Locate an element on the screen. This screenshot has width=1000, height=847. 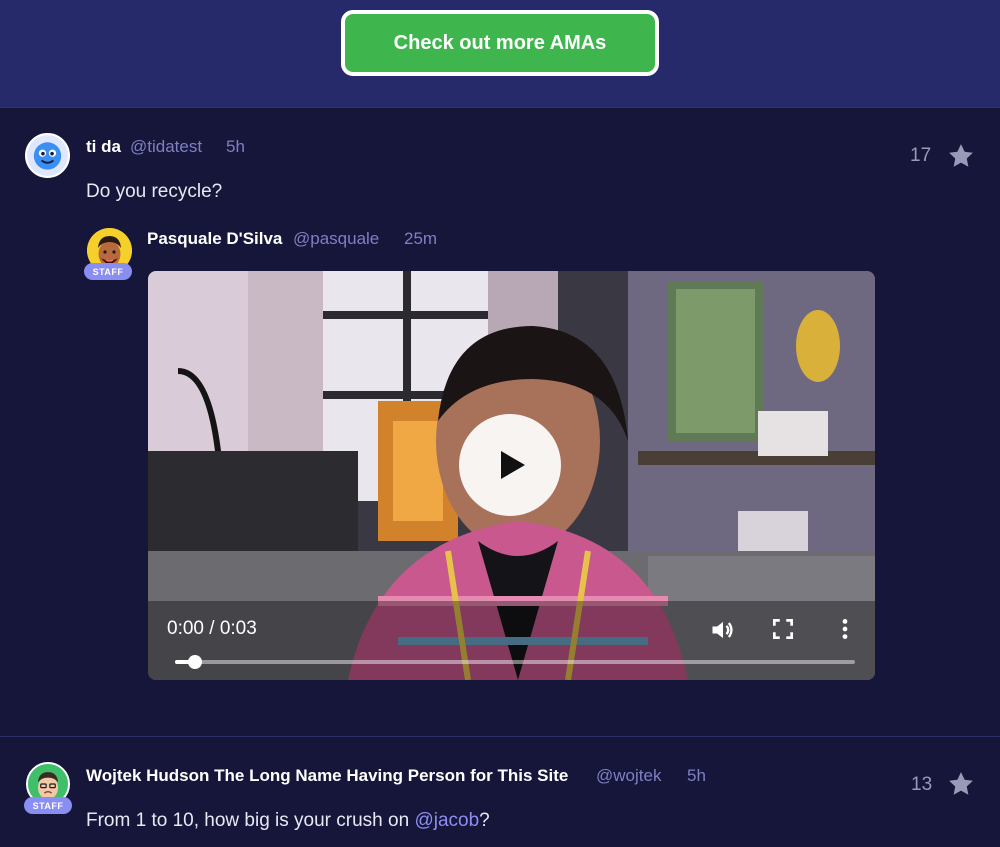
question-text: Do you recycle? is located at coordinates (154, 191).